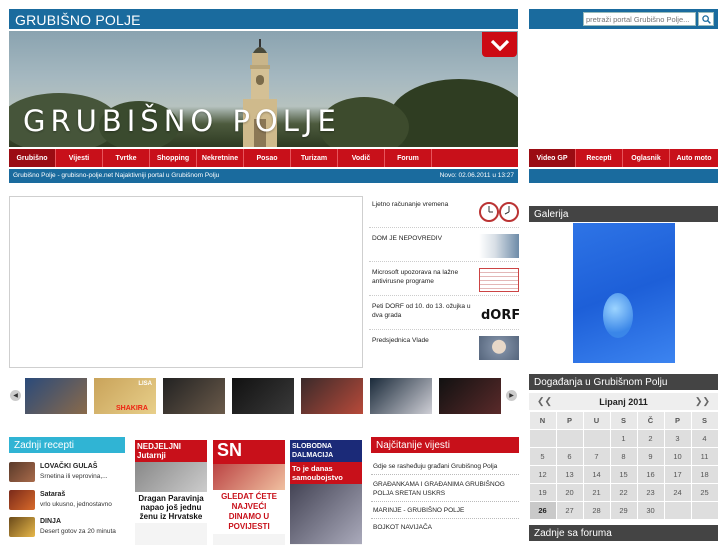 This screenshot has width=727, height=545. What do you see at coordinates (79, 158) in the screenshot?
I see `nav-vijesti: Vijesti` at bounding box center [79, 158].